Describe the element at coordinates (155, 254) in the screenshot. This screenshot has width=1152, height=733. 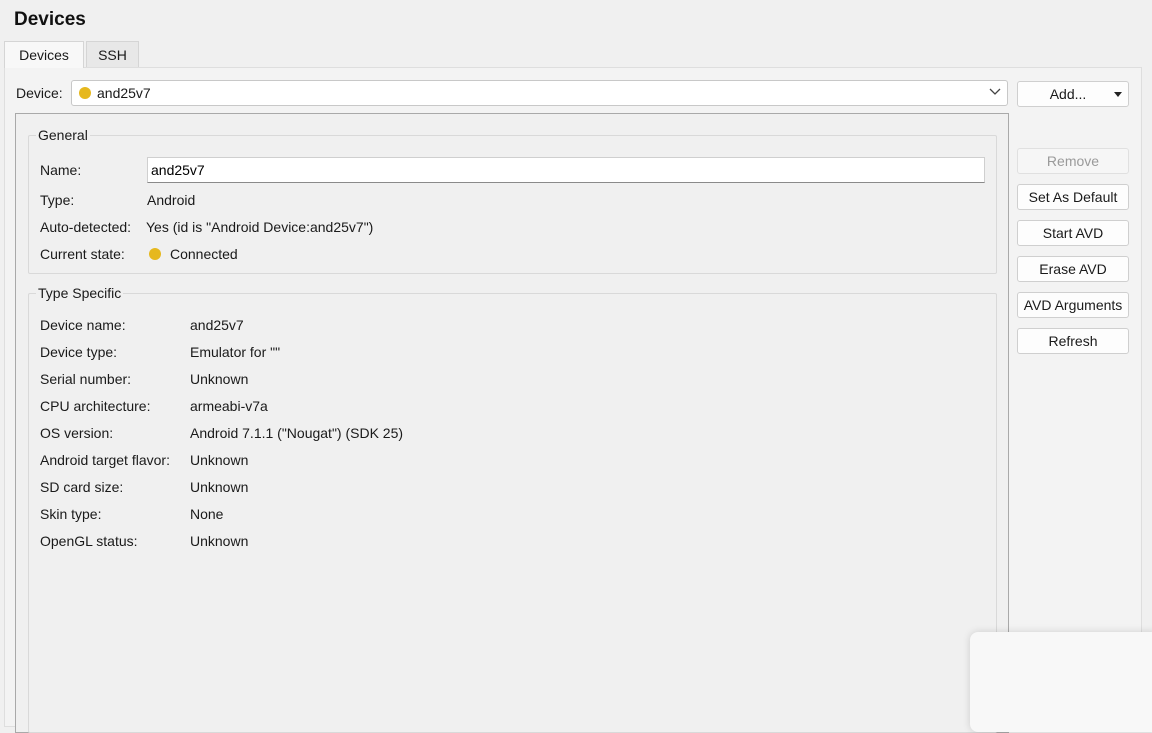
I see `connected-status-icon` at that location.